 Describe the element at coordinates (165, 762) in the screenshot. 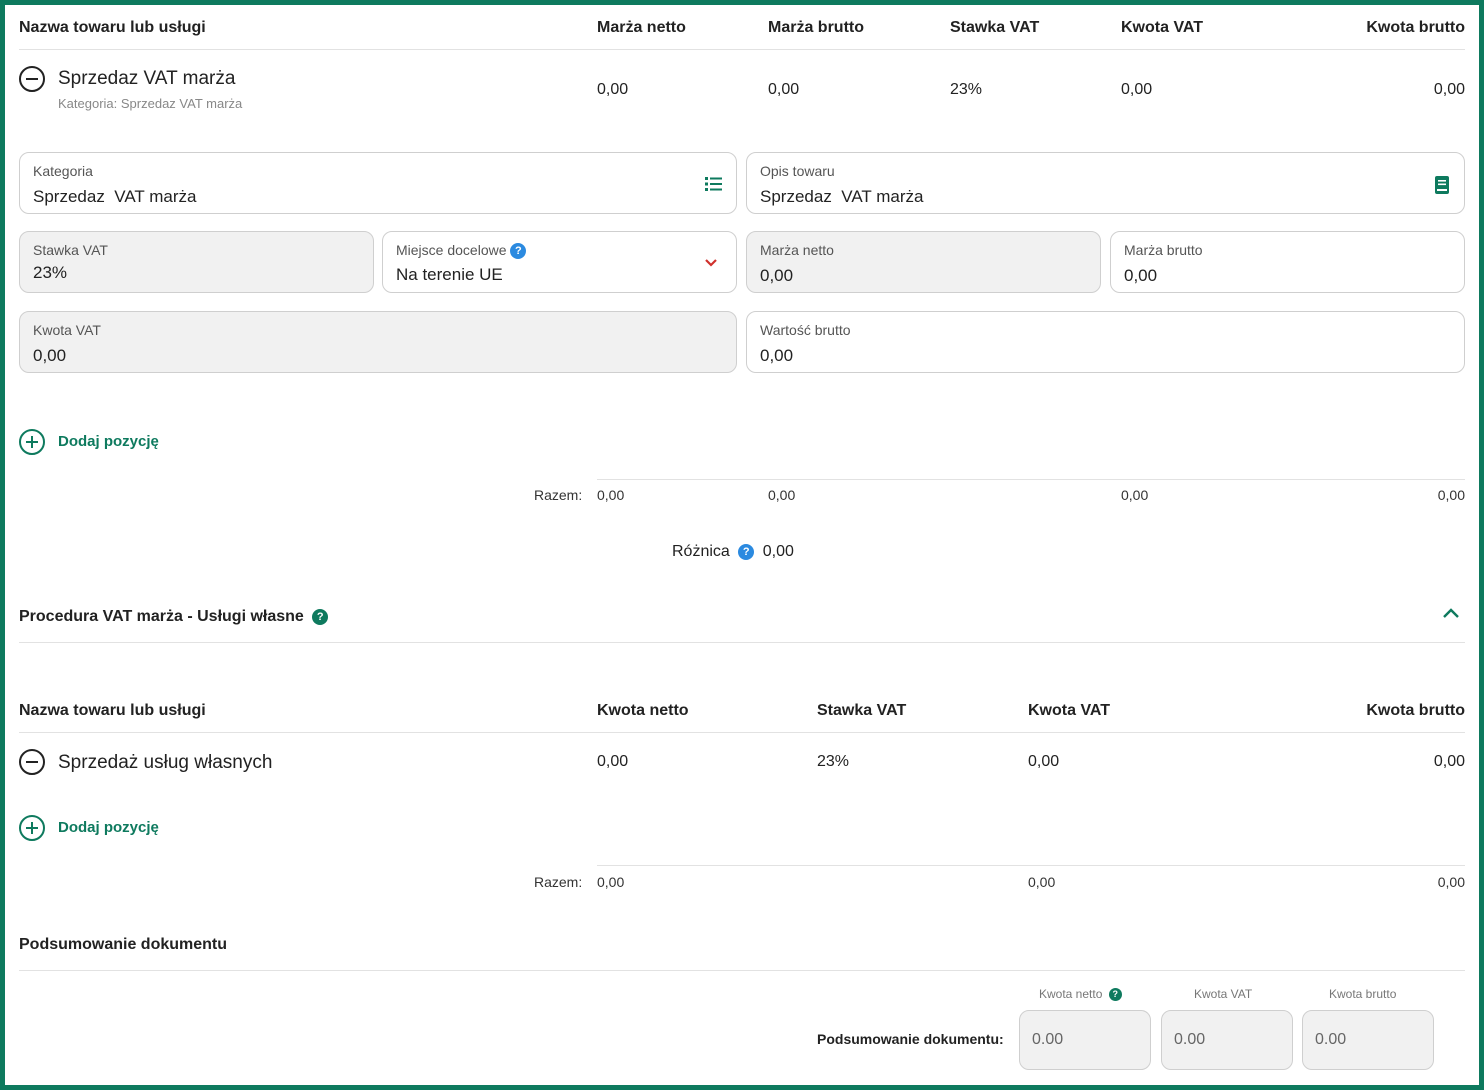

I see `item-name: Sprzedaż usług własnych` at that location.